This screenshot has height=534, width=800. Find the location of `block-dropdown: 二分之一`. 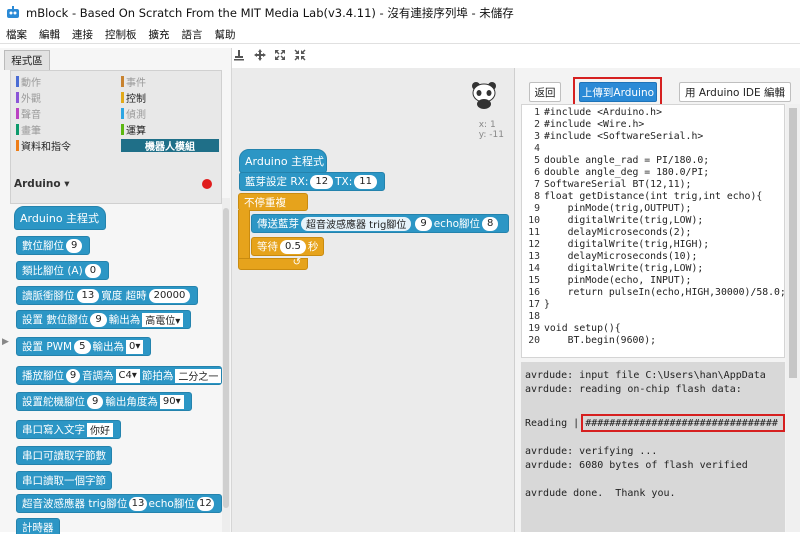

block-dropdown: 二分之一 is located at coordinates (198, 375).